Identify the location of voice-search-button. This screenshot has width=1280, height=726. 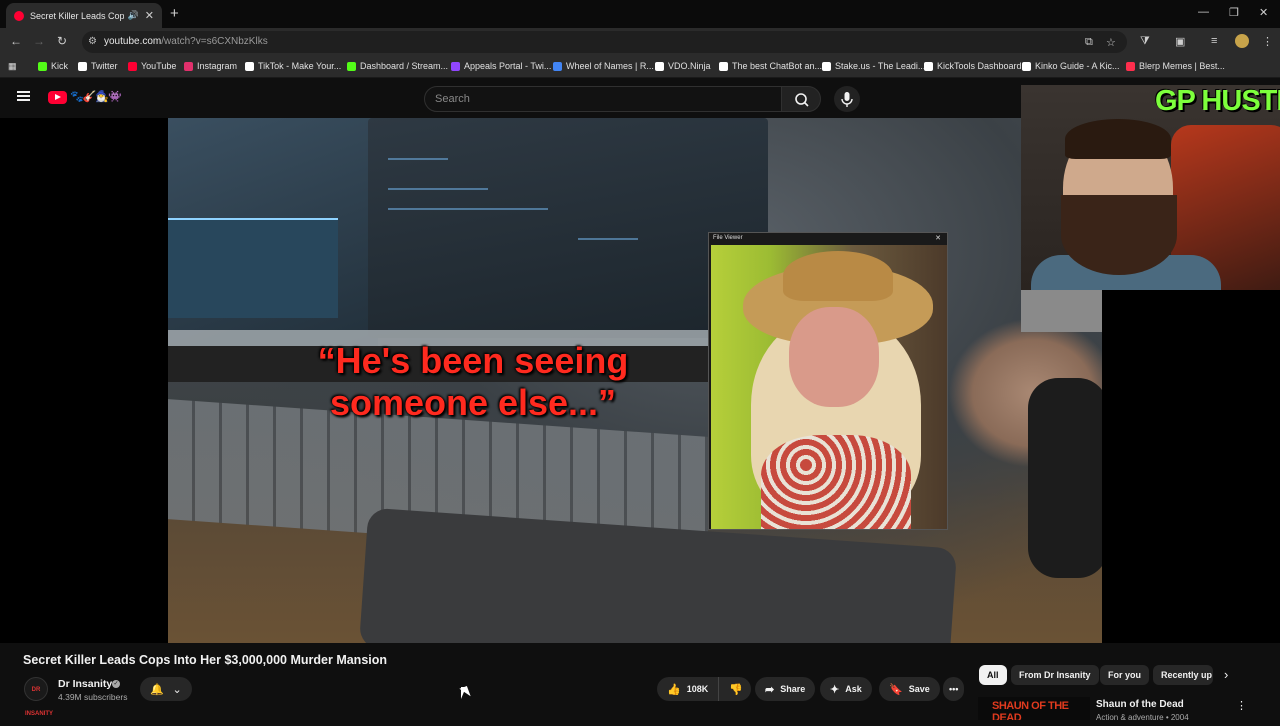
(847, 99).